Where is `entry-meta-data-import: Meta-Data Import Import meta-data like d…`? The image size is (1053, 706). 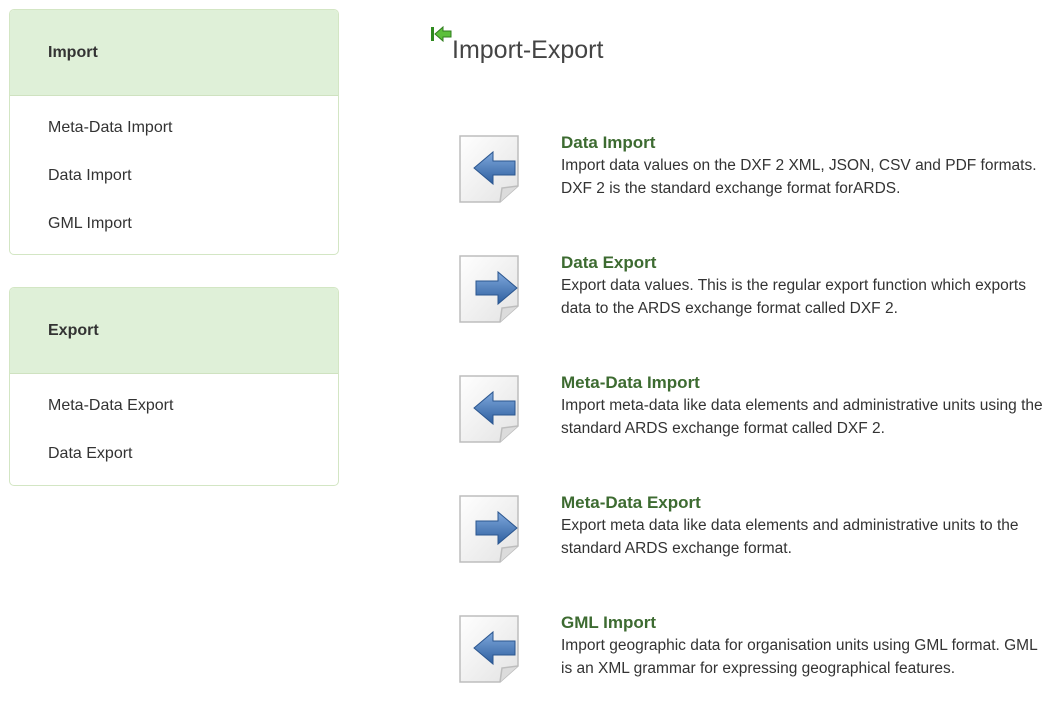 entry-meta-data-import: Meta-Data Import Import meta-data like d… is located at coordinates (754, 419).